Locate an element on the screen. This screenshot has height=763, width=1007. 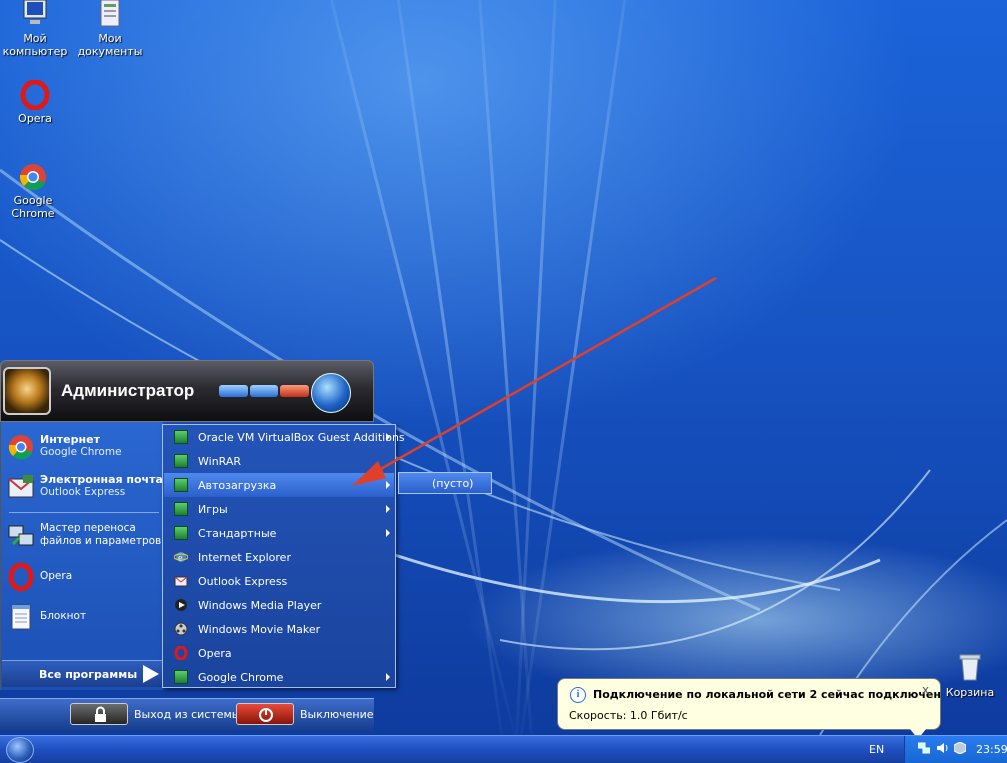
desktop-icon-label: документы is located at coordinates (110, 51).